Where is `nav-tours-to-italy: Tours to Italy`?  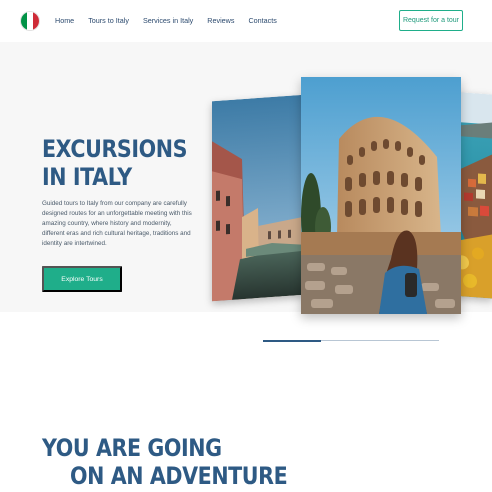 nav-tours-to-italy: Tours to Italy is located at coordinates (108, 20).